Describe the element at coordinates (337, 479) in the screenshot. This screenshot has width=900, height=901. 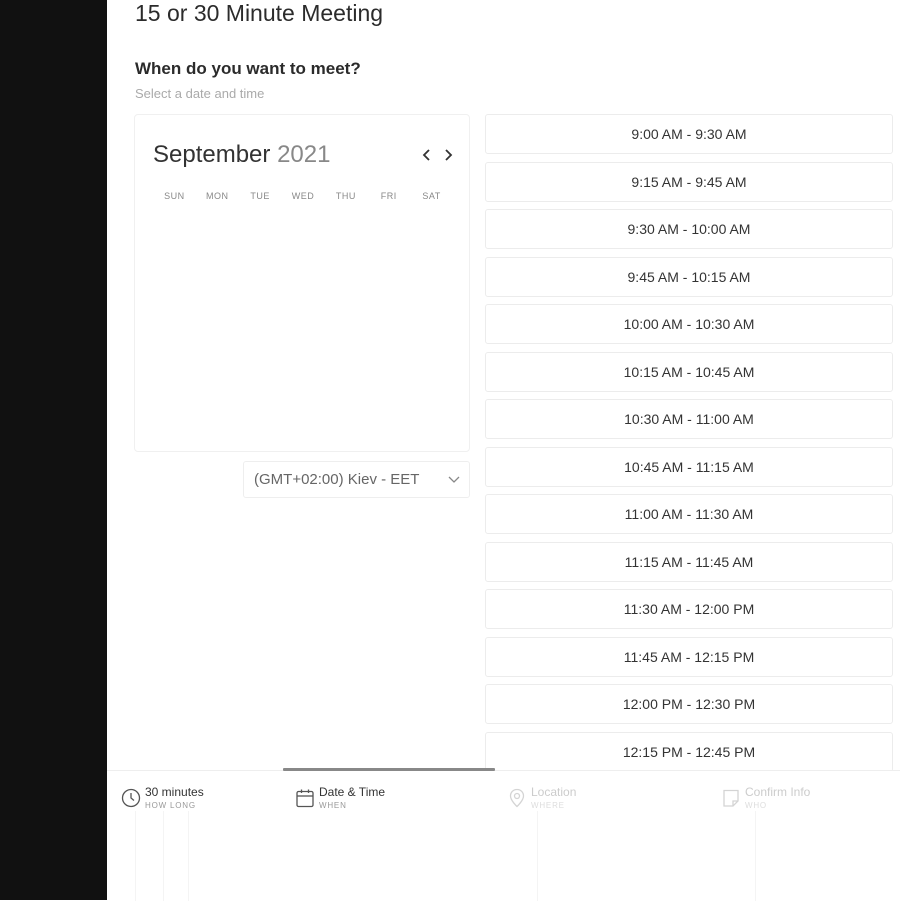
I see `timezone-value: (GMT+02:00) Kiev - EET` at that location.